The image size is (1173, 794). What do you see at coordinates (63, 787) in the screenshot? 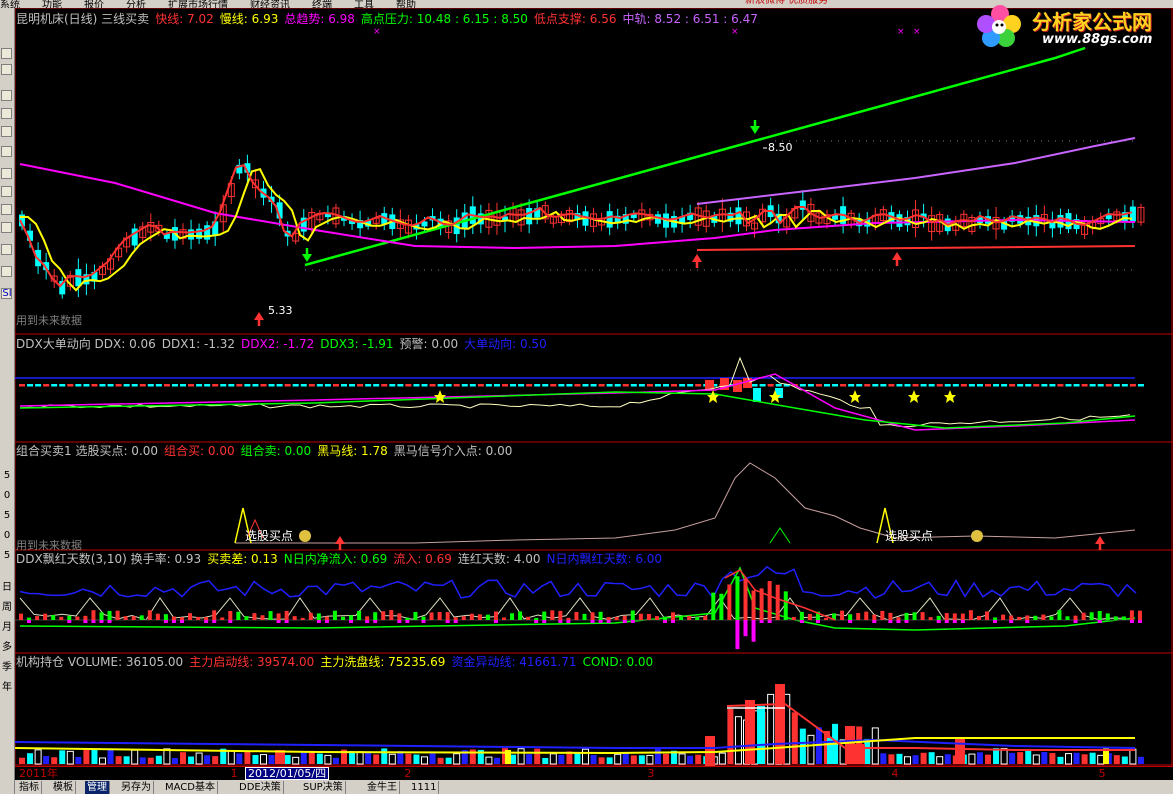
I see `tab-模板: 模板` at bounding box center [63, 787].